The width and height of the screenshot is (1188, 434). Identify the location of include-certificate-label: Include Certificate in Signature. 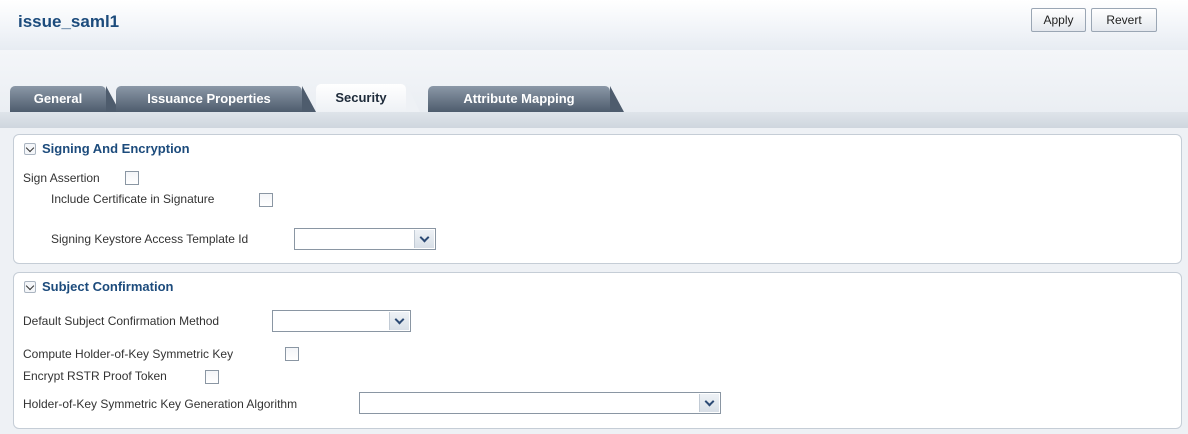
(133, 199).